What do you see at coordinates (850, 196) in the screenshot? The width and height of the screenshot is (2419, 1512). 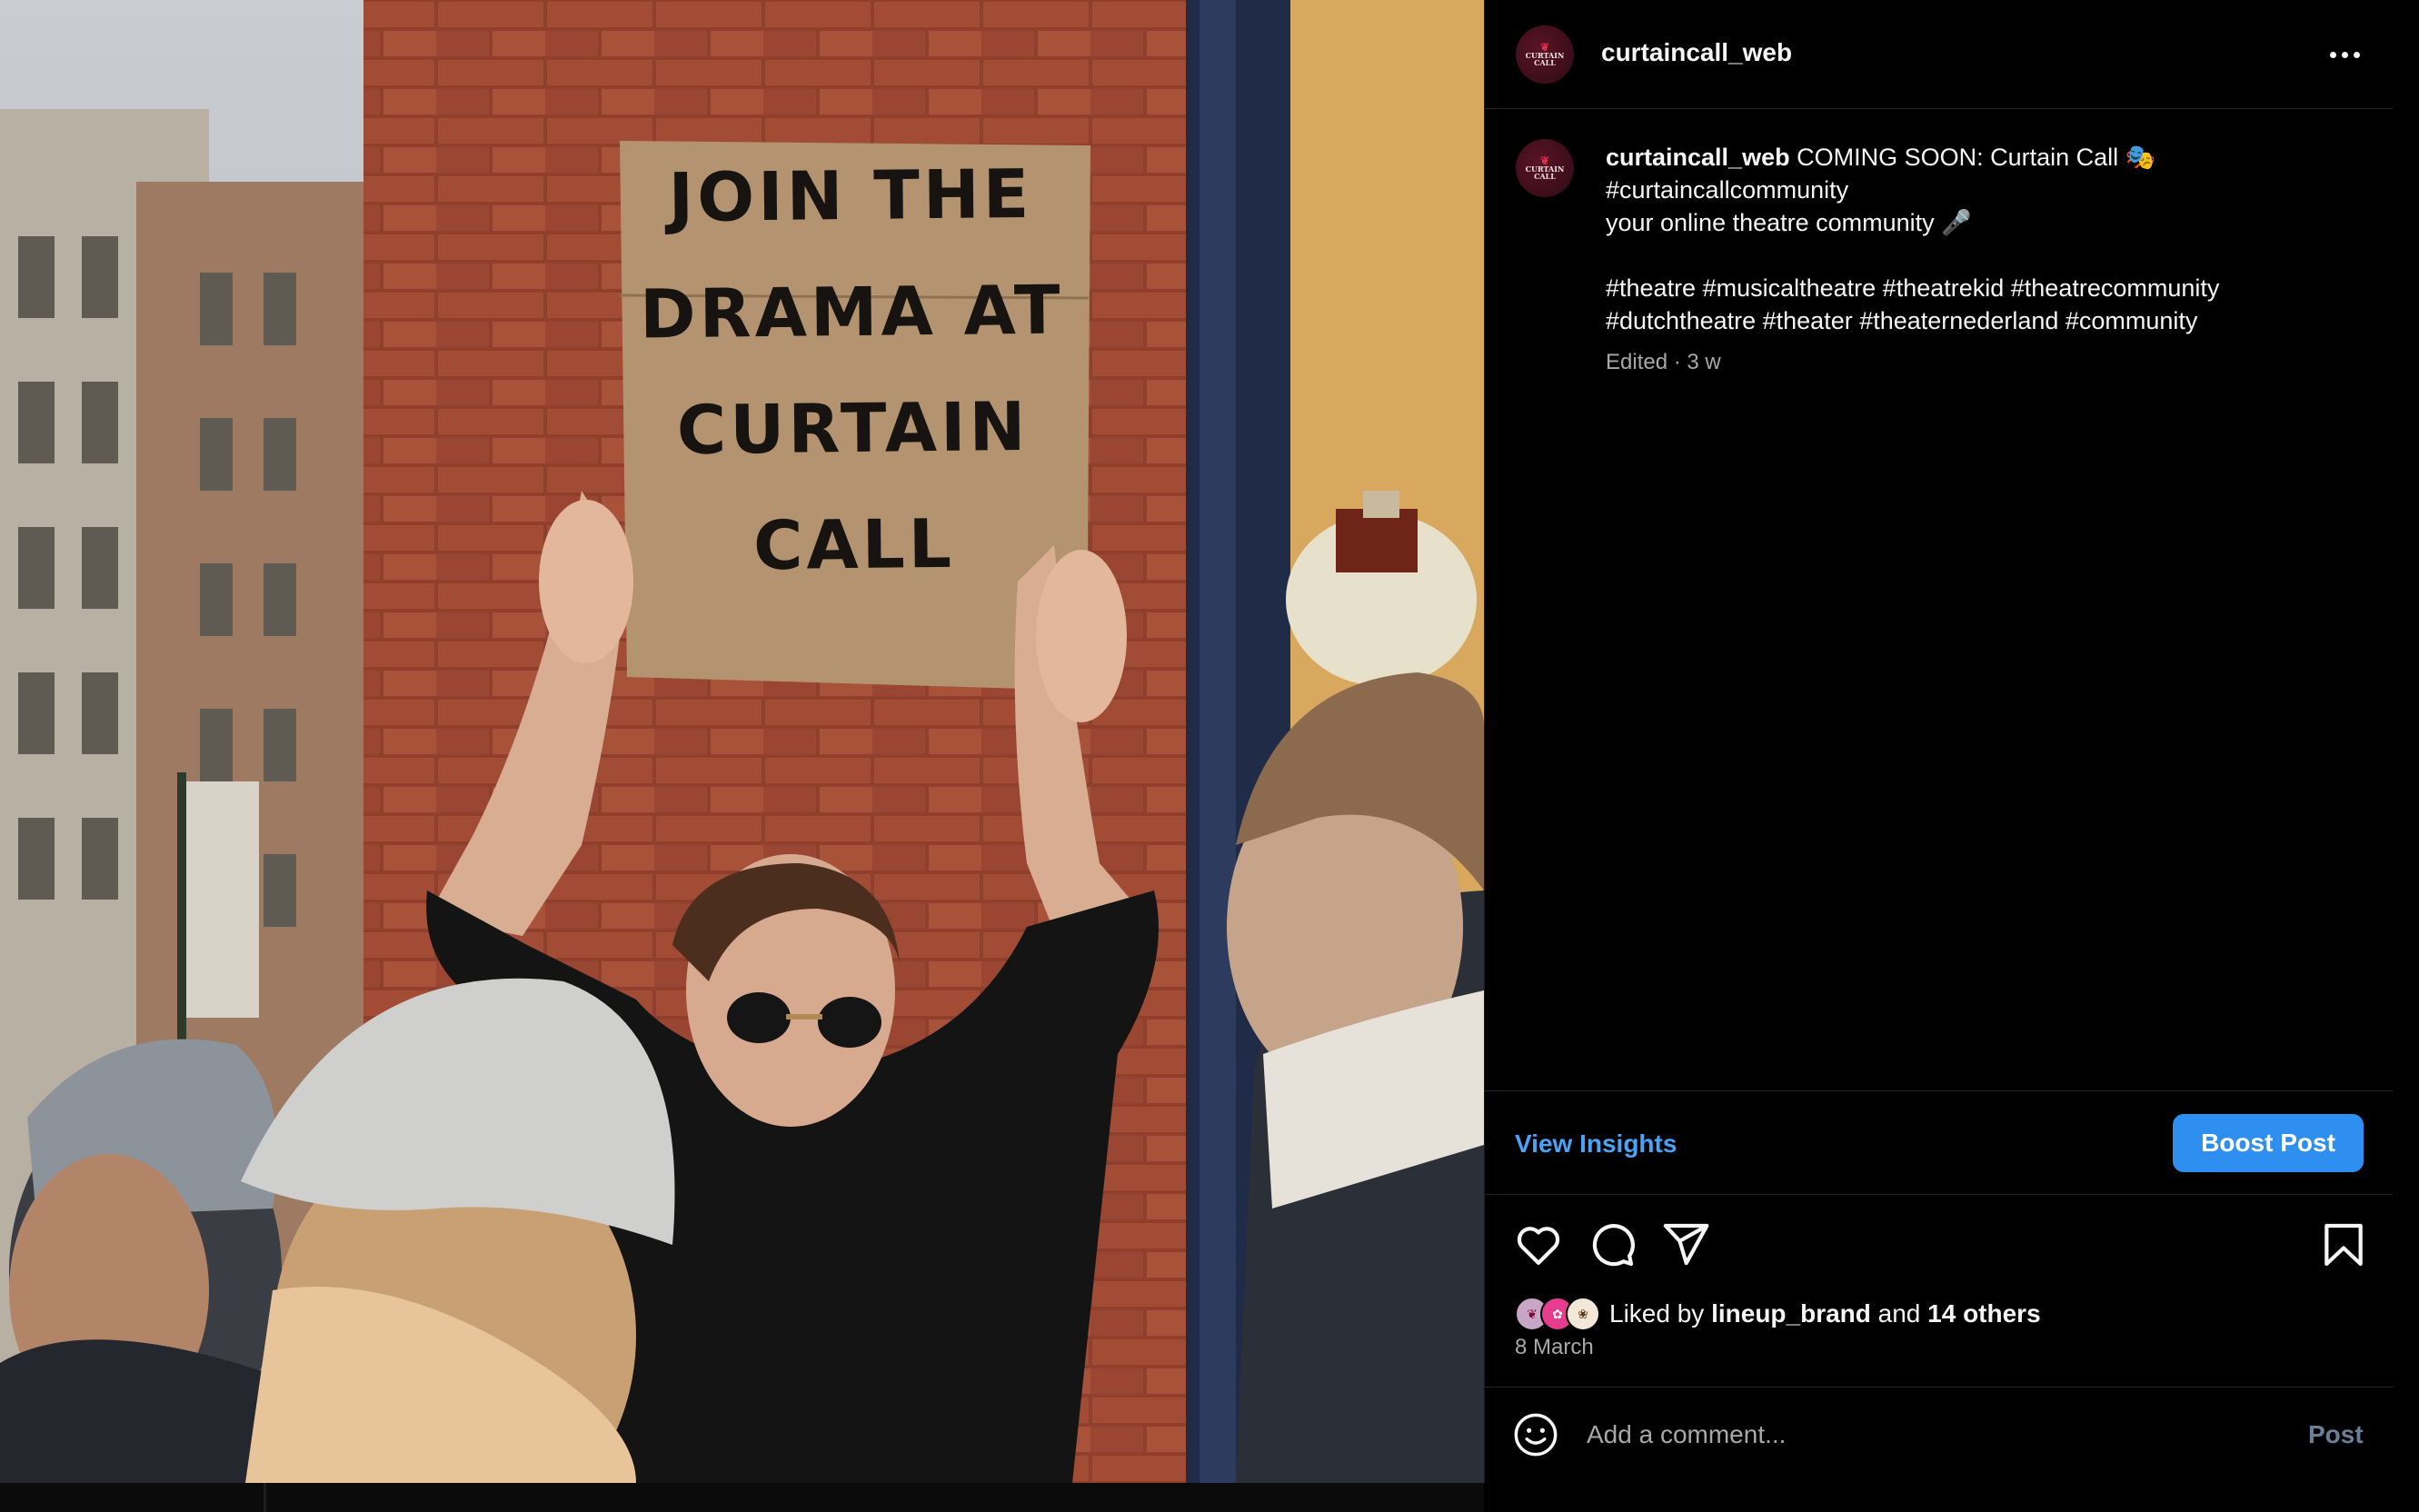 I see `sign-line: JOIN THE` at bounding box center [850, 196].